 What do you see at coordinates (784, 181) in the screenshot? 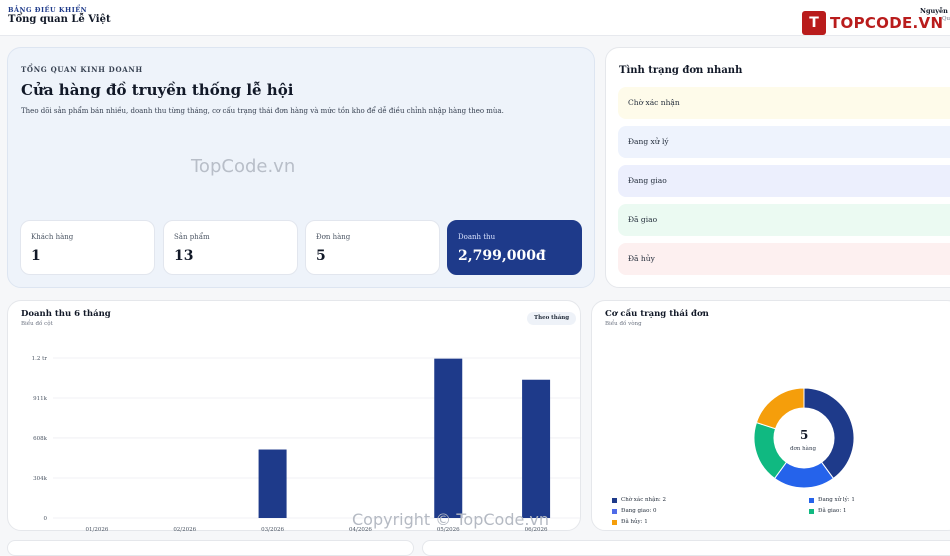
I see `status-row-shipping: Đang giao` at bounding box center [784, 181].